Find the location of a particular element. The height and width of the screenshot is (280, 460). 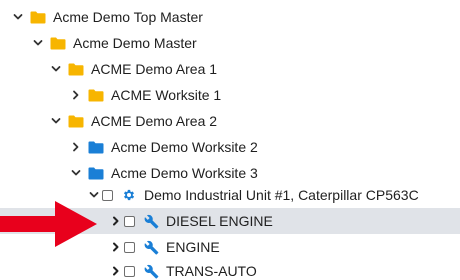

tree-node-label: Acme Demo Top Master is located at coordinates (128, 17).